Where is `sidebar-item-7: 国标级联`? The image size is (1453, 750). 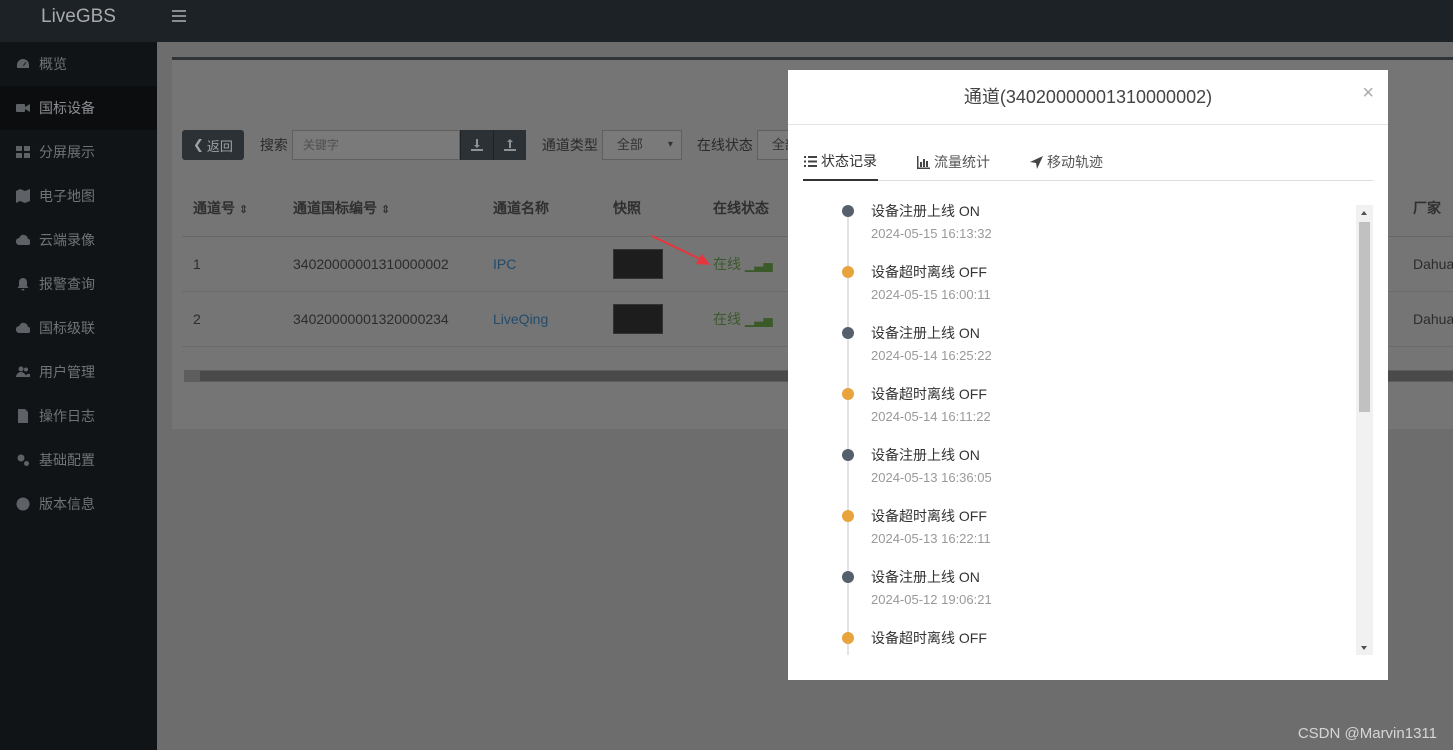
sidebar-item-7: 国标级联 is located at coordinates (78, 328).